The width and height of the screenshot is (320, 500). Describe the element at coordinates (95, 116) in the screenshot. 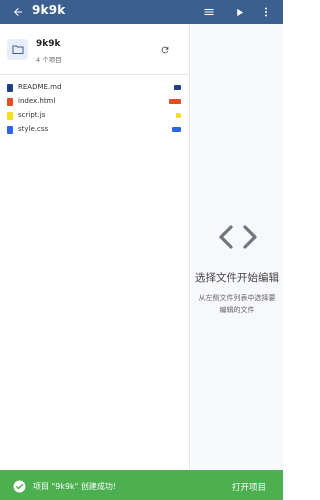

I see `file-item-script-js: script.js` at that location.